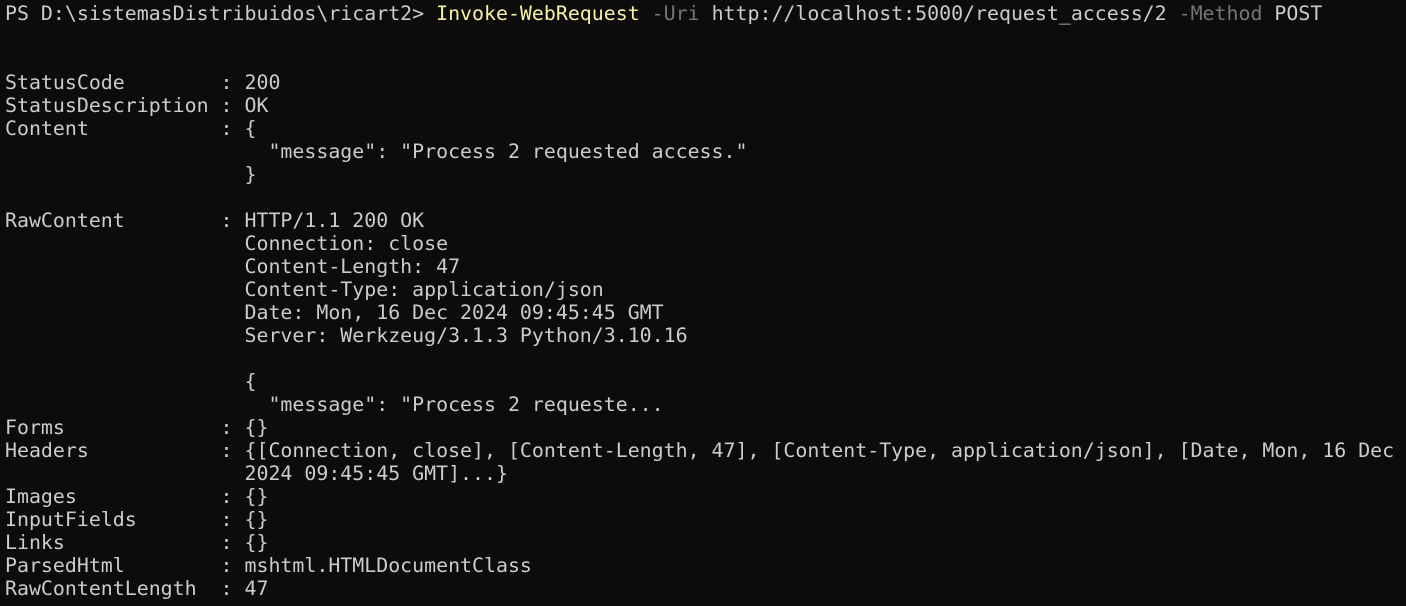 This screenshot has height=606, width=1406. I want to click on method-value: POST, so click(1298, 13).